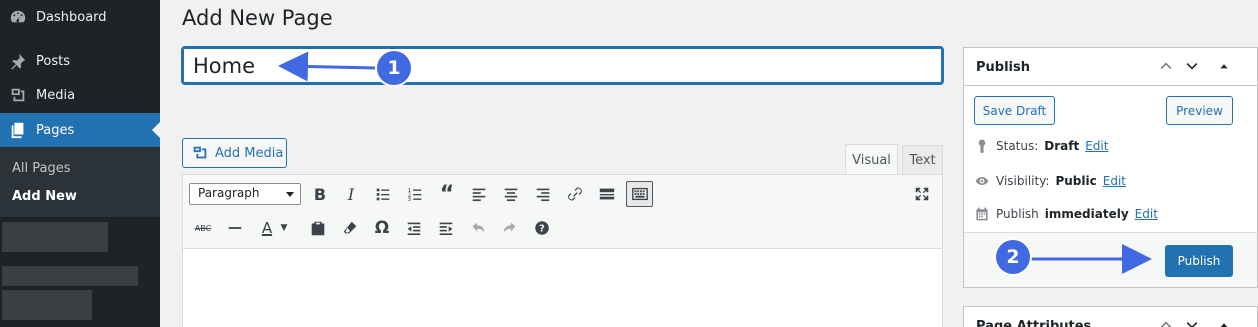 The width and height of the screenshot is (1258, 327). Describe the element at coordinates (249, 153) in the screenshot. I see `add-media-label: Add Media` at that location.